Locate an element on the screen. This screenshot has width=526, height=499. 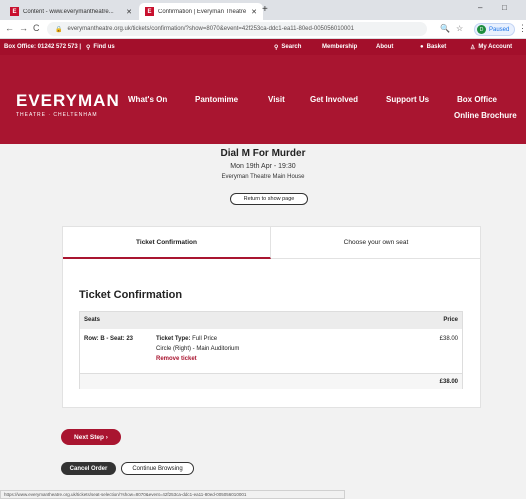
logo-subtitle: THEATRE · CHELTENHAM is located at coordinates (57, 115).